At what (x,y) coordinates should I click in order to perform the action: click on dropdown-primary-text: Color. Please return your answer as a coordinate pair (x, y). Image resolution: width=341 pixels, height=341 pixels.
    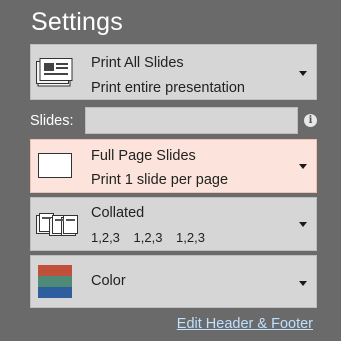
    Looking at the image, I should click on (108, 281).